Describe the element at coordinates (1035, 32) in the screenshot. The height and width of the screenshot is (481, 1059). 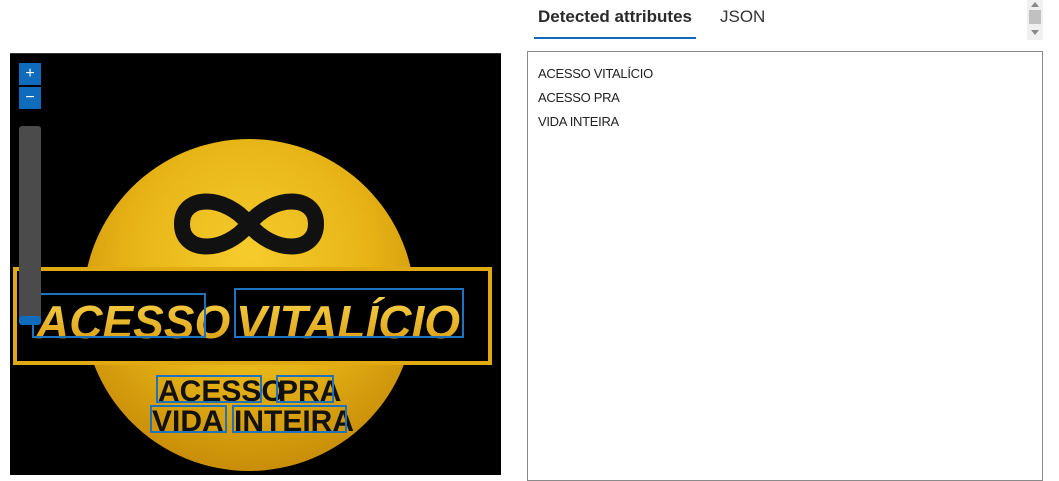
I see `scroll-down-arrow-icon` at that location.